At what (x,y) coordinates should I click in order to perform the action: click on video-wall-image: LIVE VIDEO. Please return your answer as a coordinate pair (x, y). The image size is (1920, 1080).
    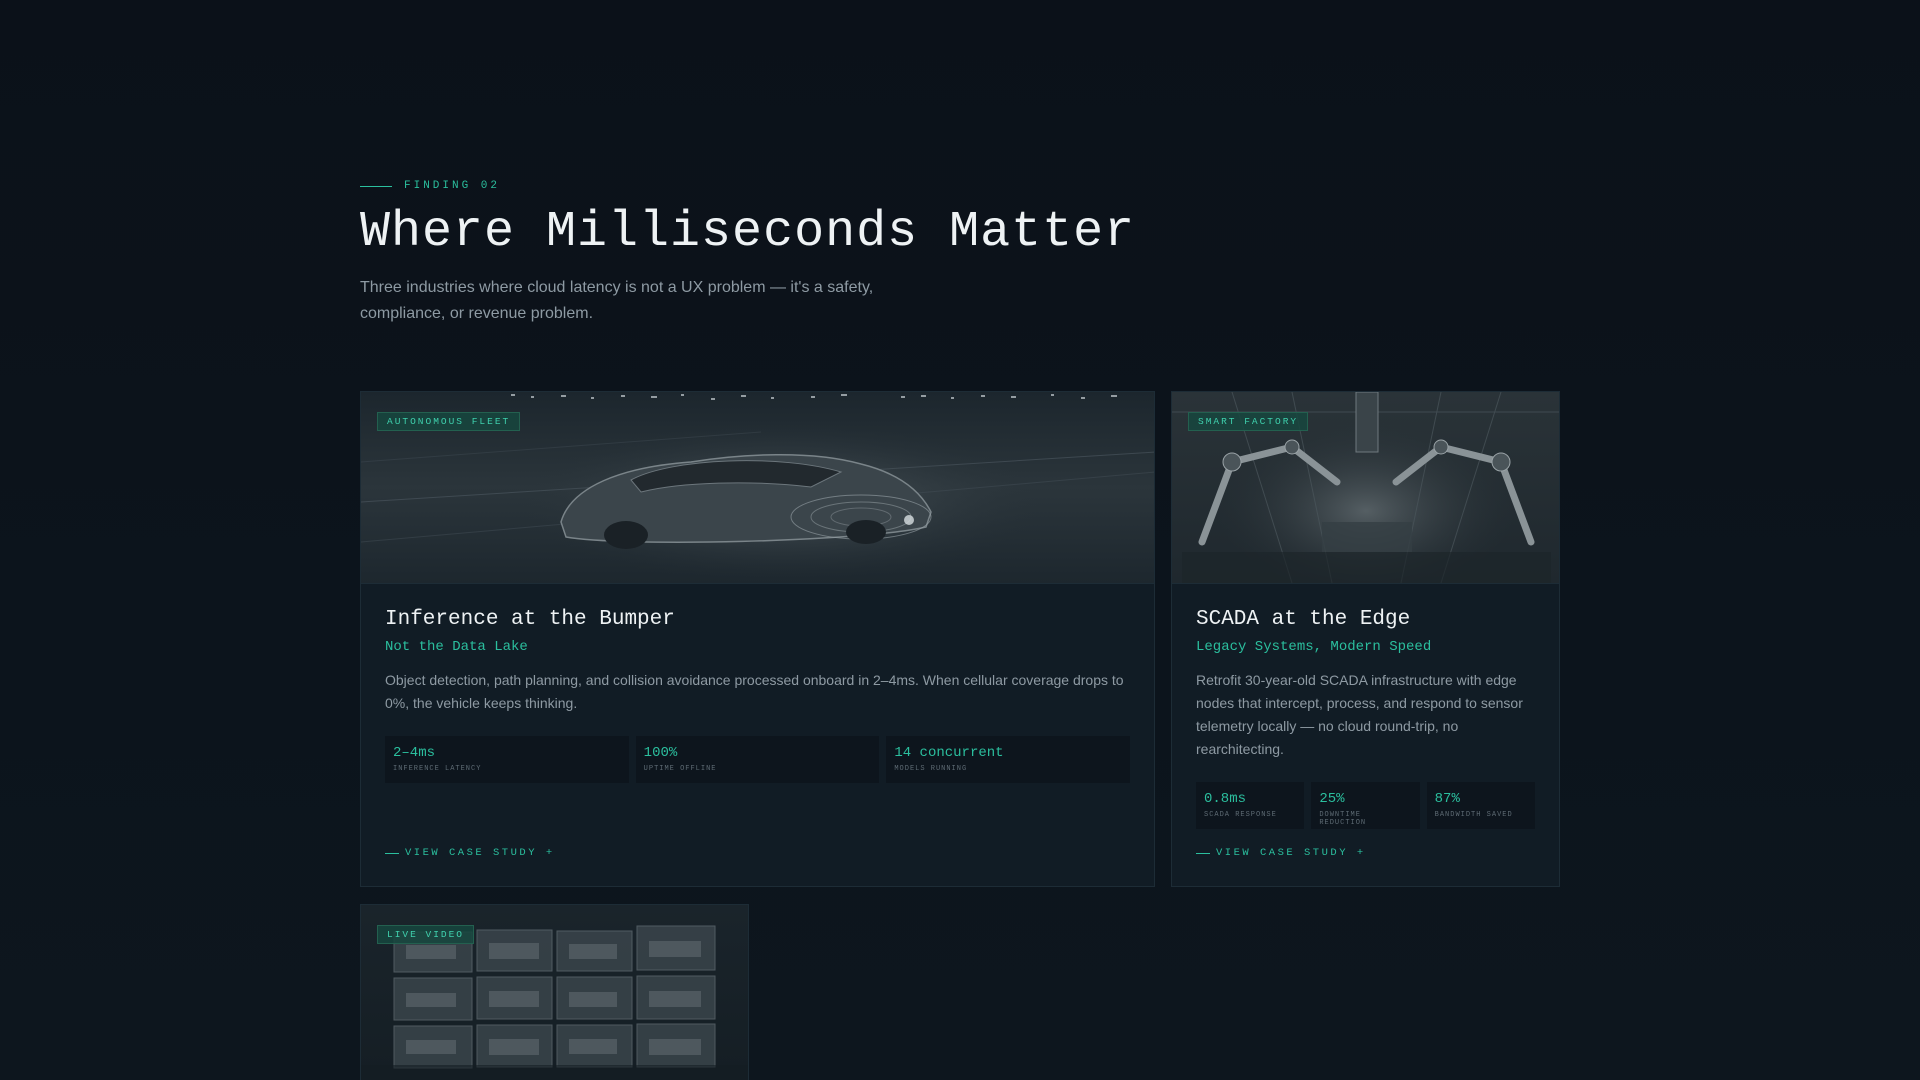
    Looking at the image, I should click on (554, 992).